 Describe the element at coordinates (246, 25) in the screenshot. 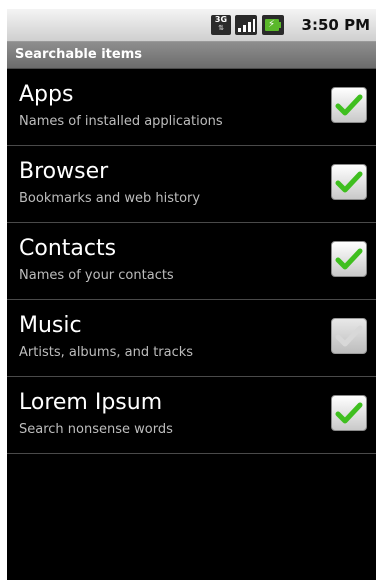

I see `signal-strength-icon` at that location.